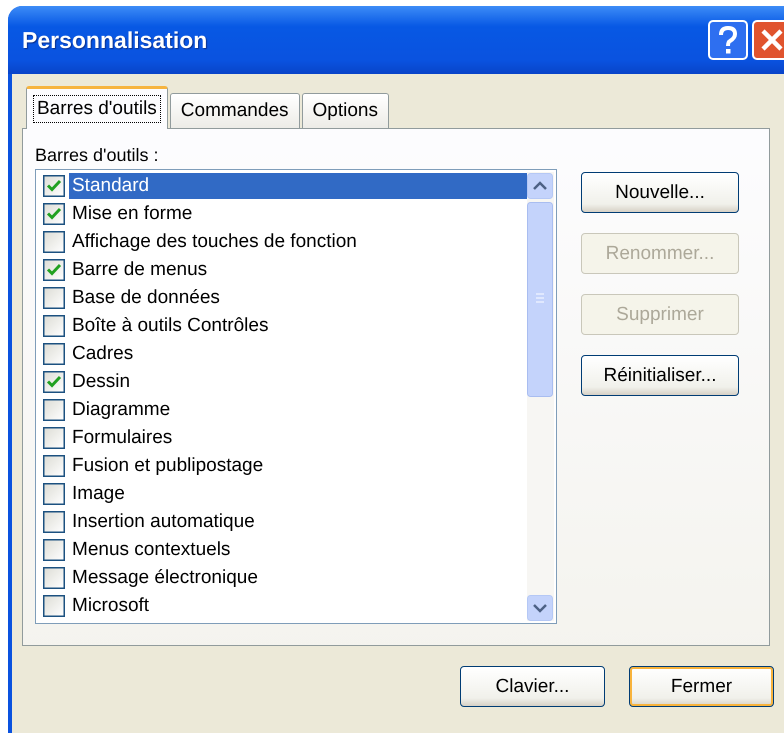 This screenshot has width=784, height=733. I want to click on list-item: Dessin, so click(298, 382).